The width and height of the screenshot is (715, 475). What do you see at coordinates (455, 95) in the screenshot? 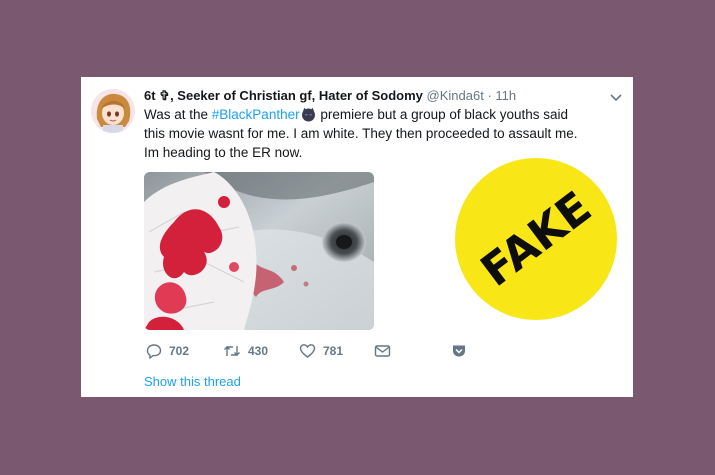
I see `user-handle: @Kinda6t` at bounding box center [455, 95].